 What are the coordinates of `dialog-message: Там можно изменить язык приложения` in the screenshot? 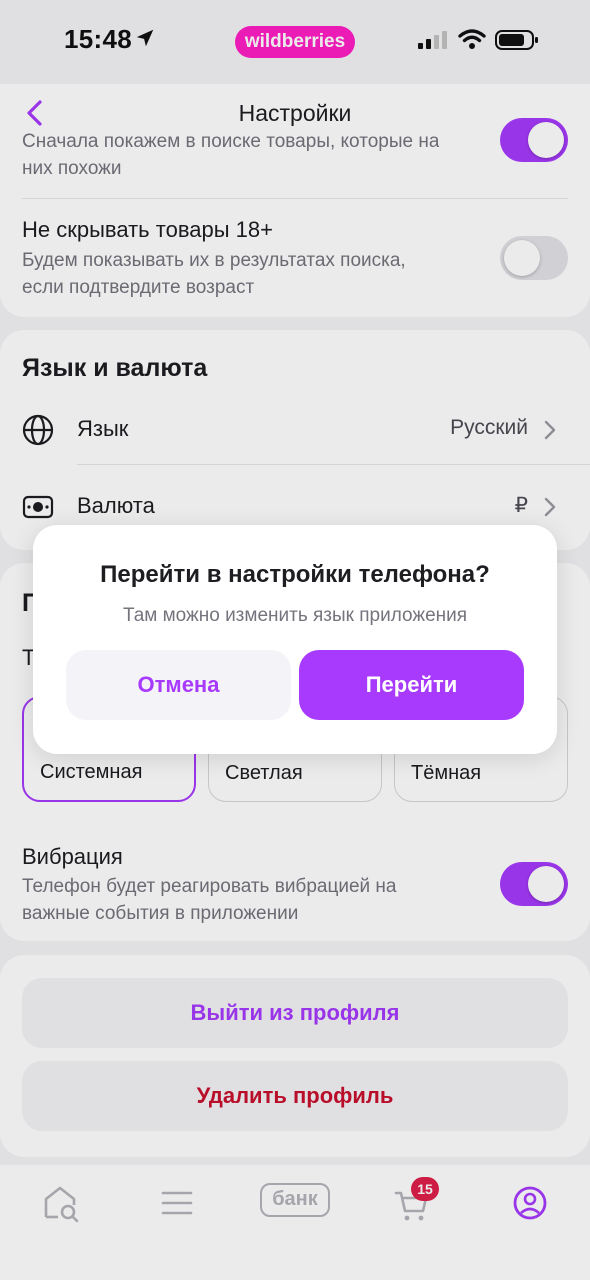 It's located at (295, 615).